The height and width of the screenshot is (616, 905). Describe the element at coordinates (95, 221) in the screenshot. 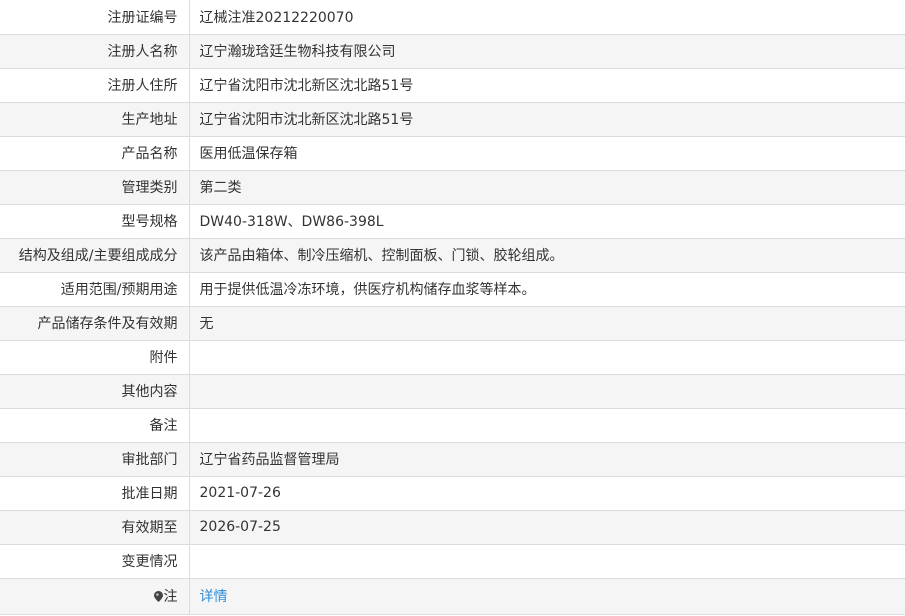

I see `field-label: 型号规格` at that location.